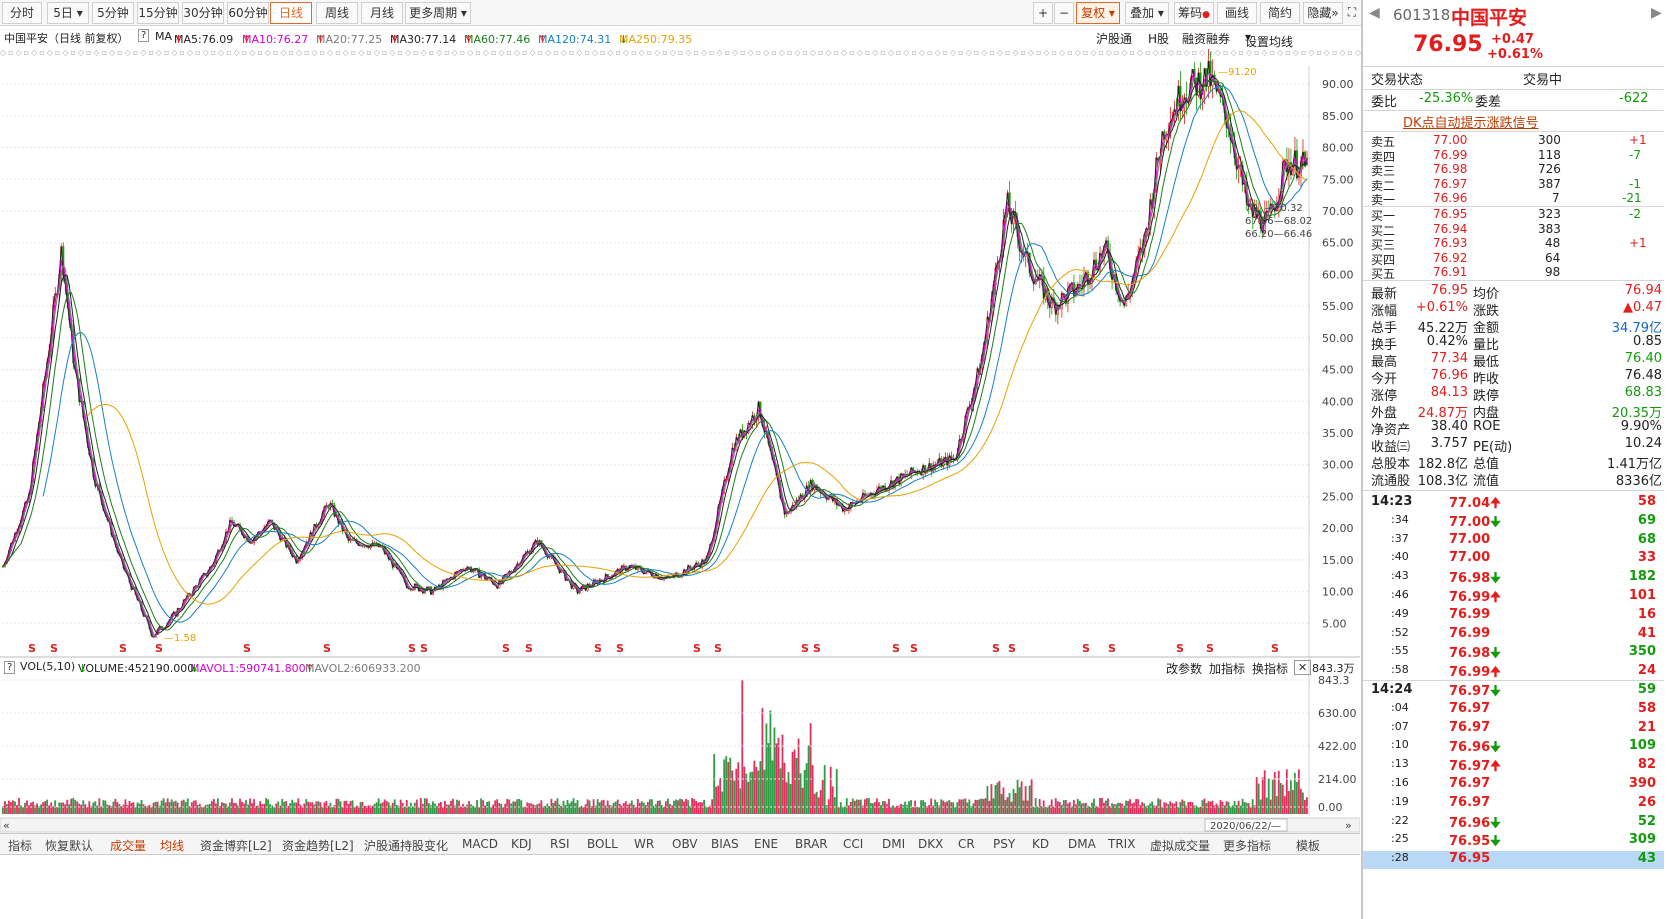  What do you see at coordinates (602, 844) in the screenshot?
I see `indicator-tab: BOLL` at bounding box center [602, 844].